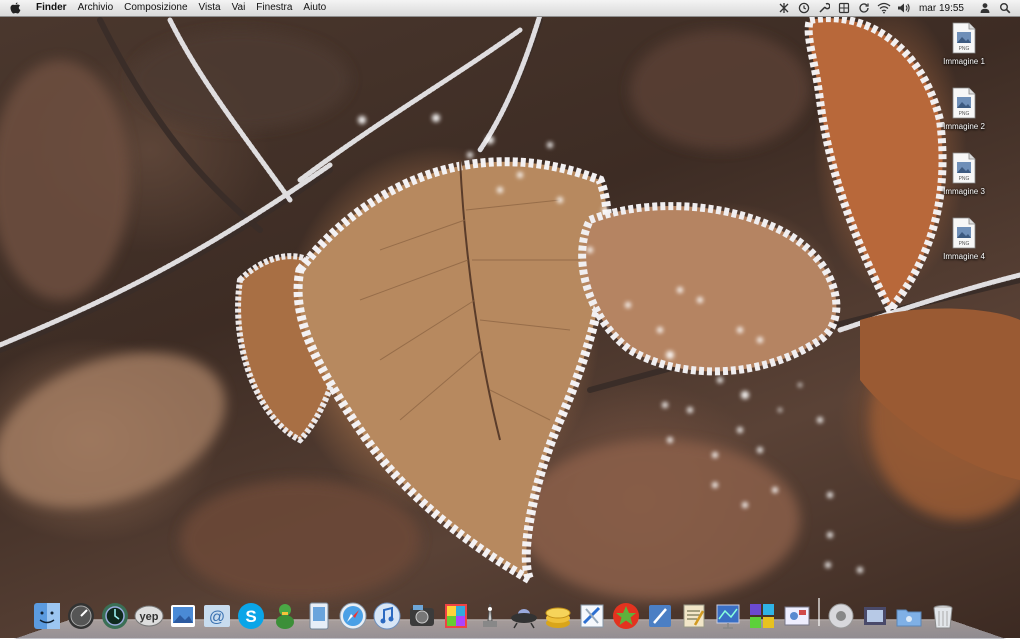 The image size is (1020, 639). I want to click on dock-documents-folder, so click(908, 615).